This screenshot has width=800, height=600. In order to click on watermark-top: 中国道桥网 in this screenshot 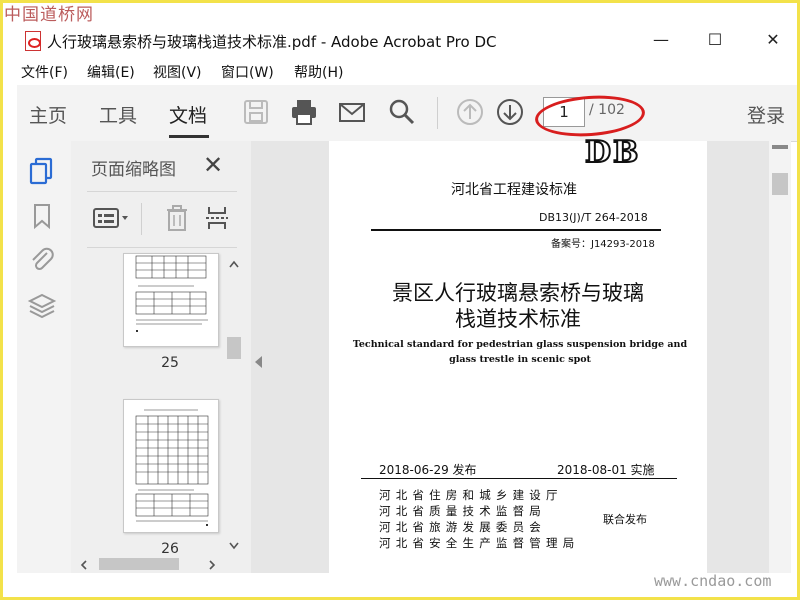, I will do `click(49, 15)`.